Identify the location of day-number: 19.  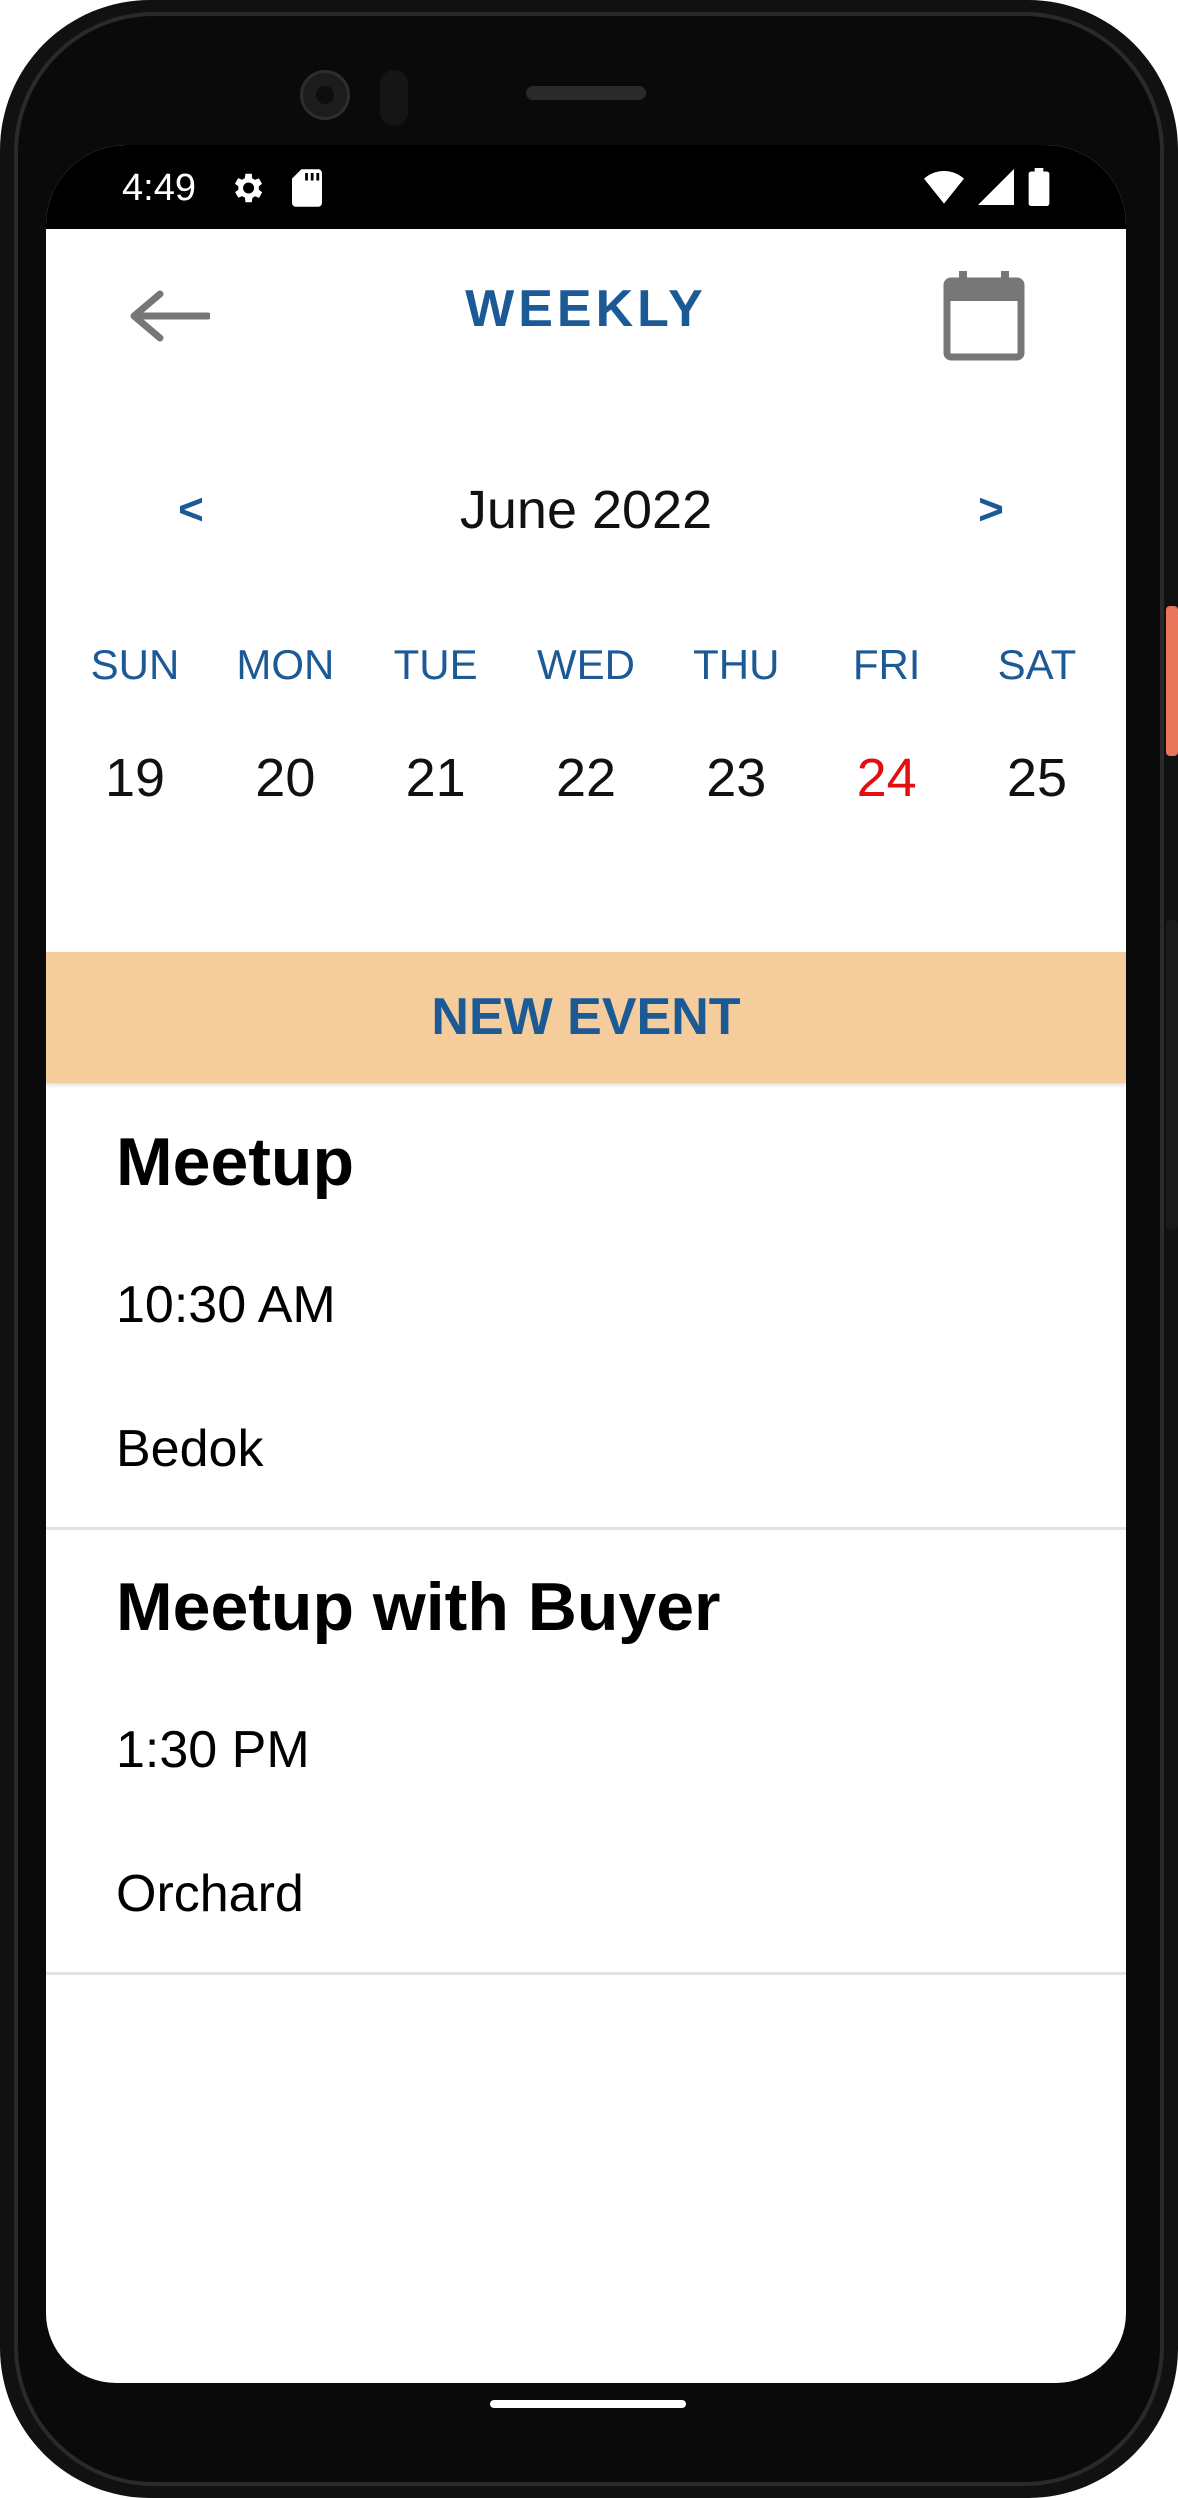
(135, 778).